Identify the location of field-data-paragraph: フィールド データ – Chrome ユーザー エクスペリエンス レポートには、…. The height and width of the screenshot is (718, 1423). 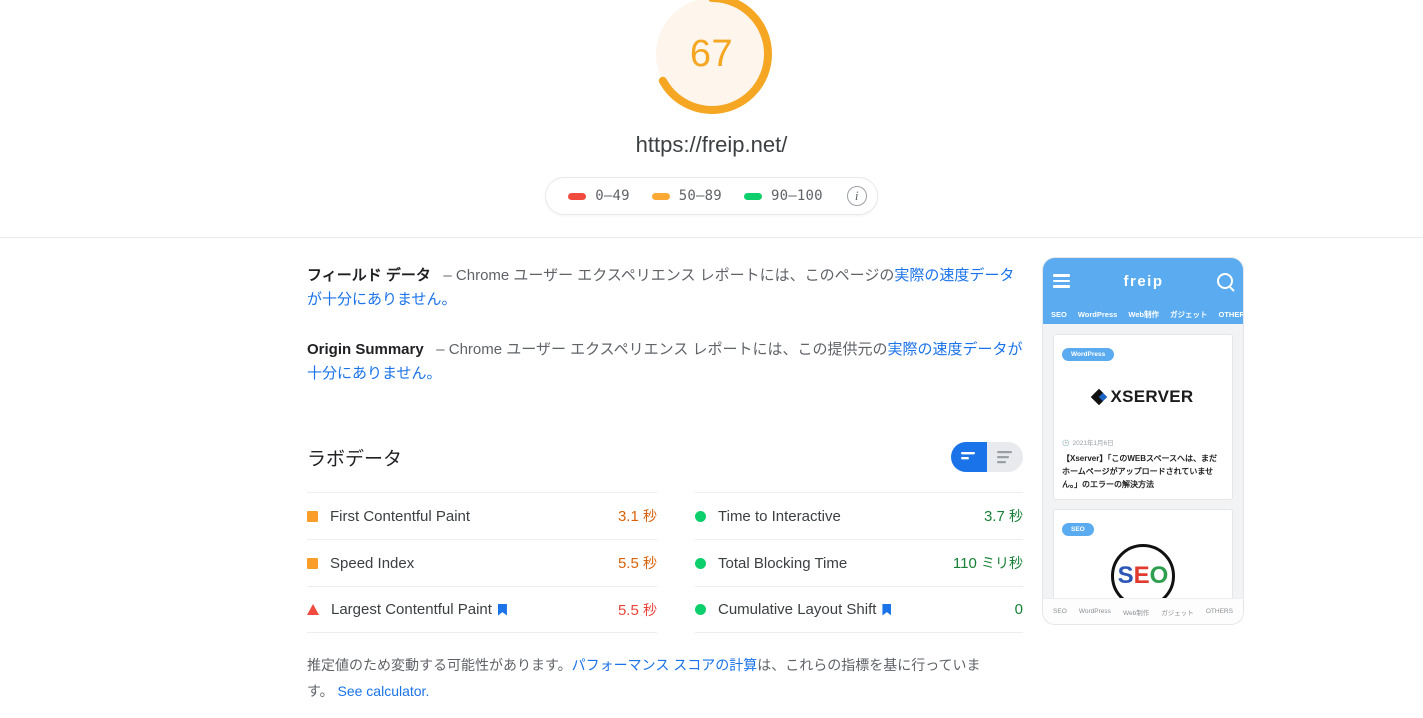
(665, 288).